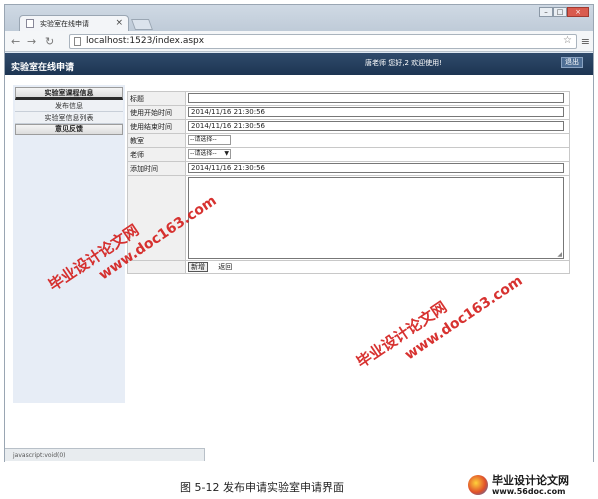 The image size is (598, 499). Describe the element at coordinates (323, 41) in the screenshot. I see `url-input: localhost:1523/index.aspx ☆` at that location.